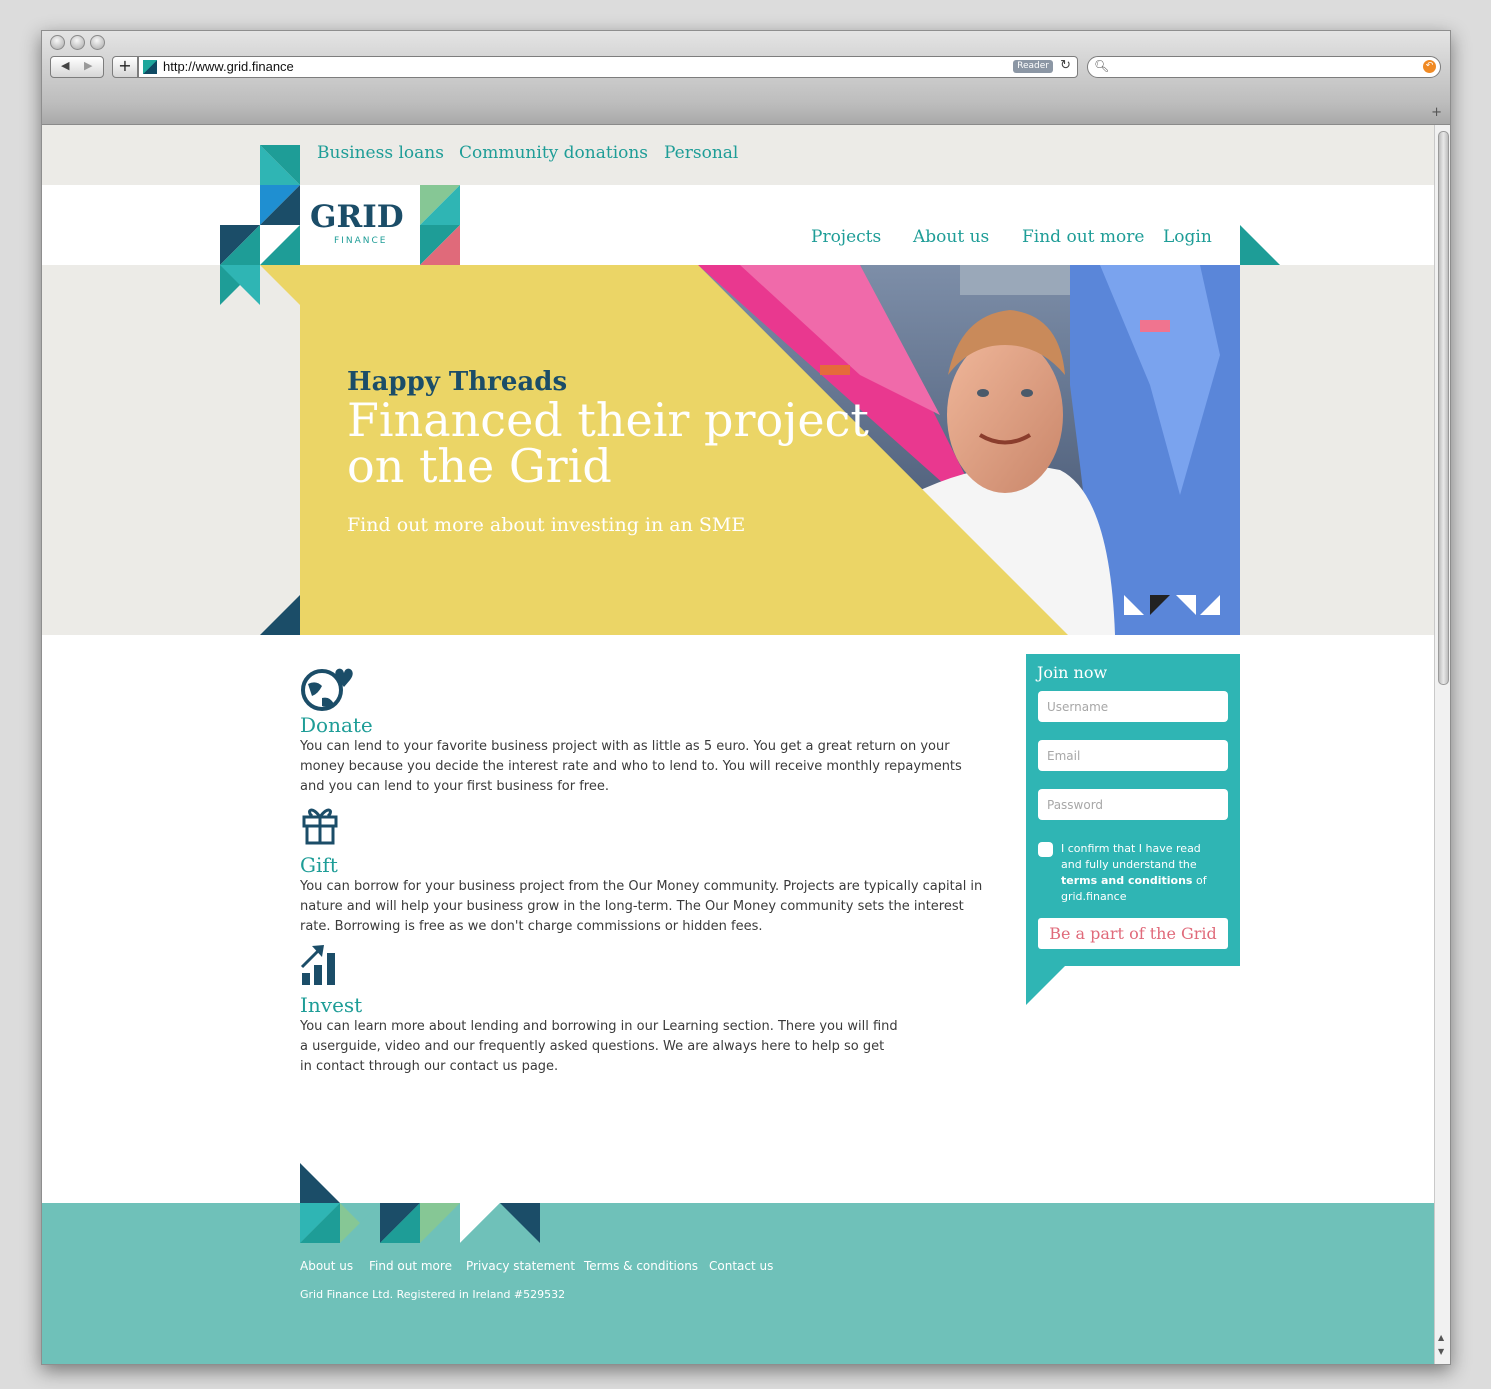 The width and height of the screenshot is (1491, 1389). Describe the element at coordinates (88, 65) in the screenshot. I see `forward-icon: ▶` at that location.